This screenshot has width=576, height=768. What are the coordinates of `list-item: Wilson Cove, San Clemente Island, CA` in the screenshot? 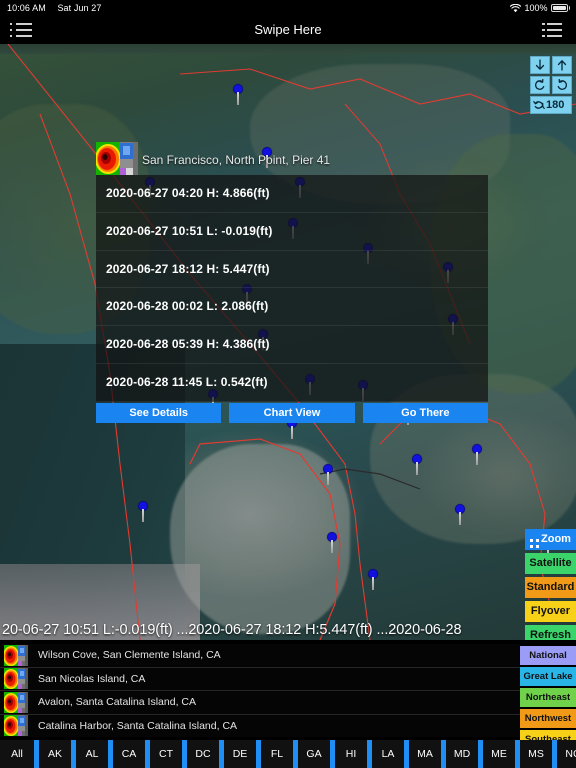 It's located at (260, 656).